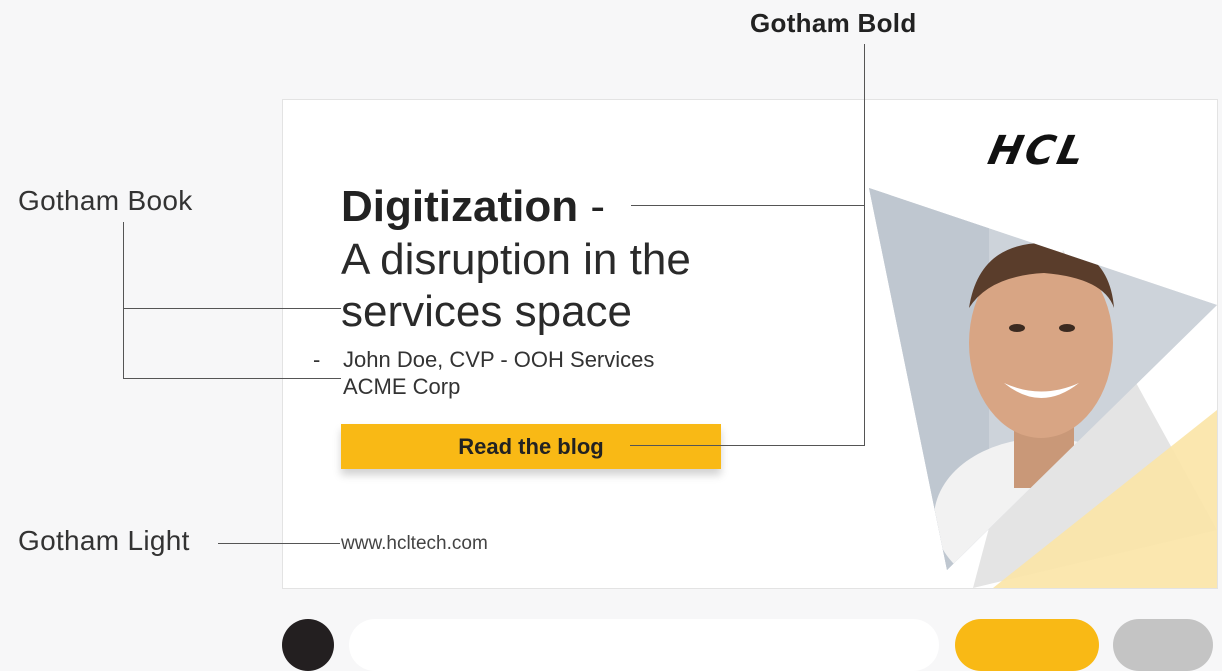 The width and height of the screenshot is (1222, 671). What do you see at coordinates (864, 245) in the screenshot?
I see `connector-bold-vertical` at bounding box center [864, 245].